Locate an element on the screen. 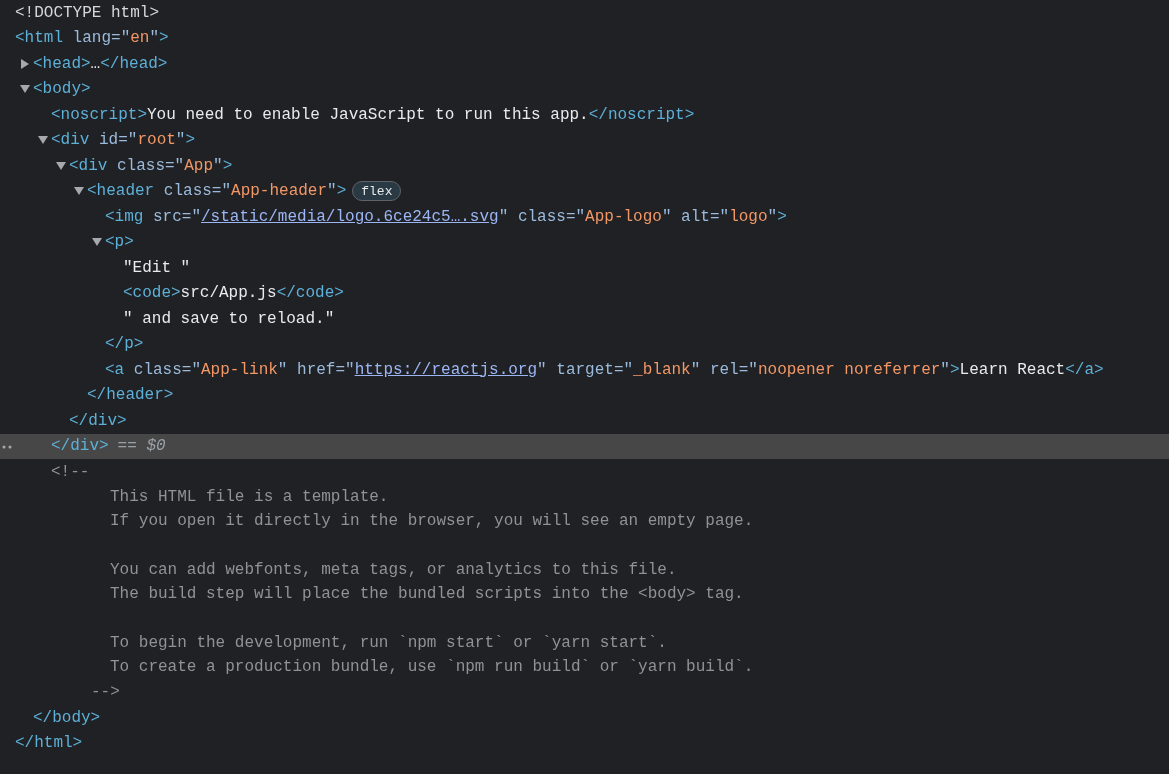 This screenshot has height=774, width=1169. link: https://reactjs.org is located at coordinates (446, 369).